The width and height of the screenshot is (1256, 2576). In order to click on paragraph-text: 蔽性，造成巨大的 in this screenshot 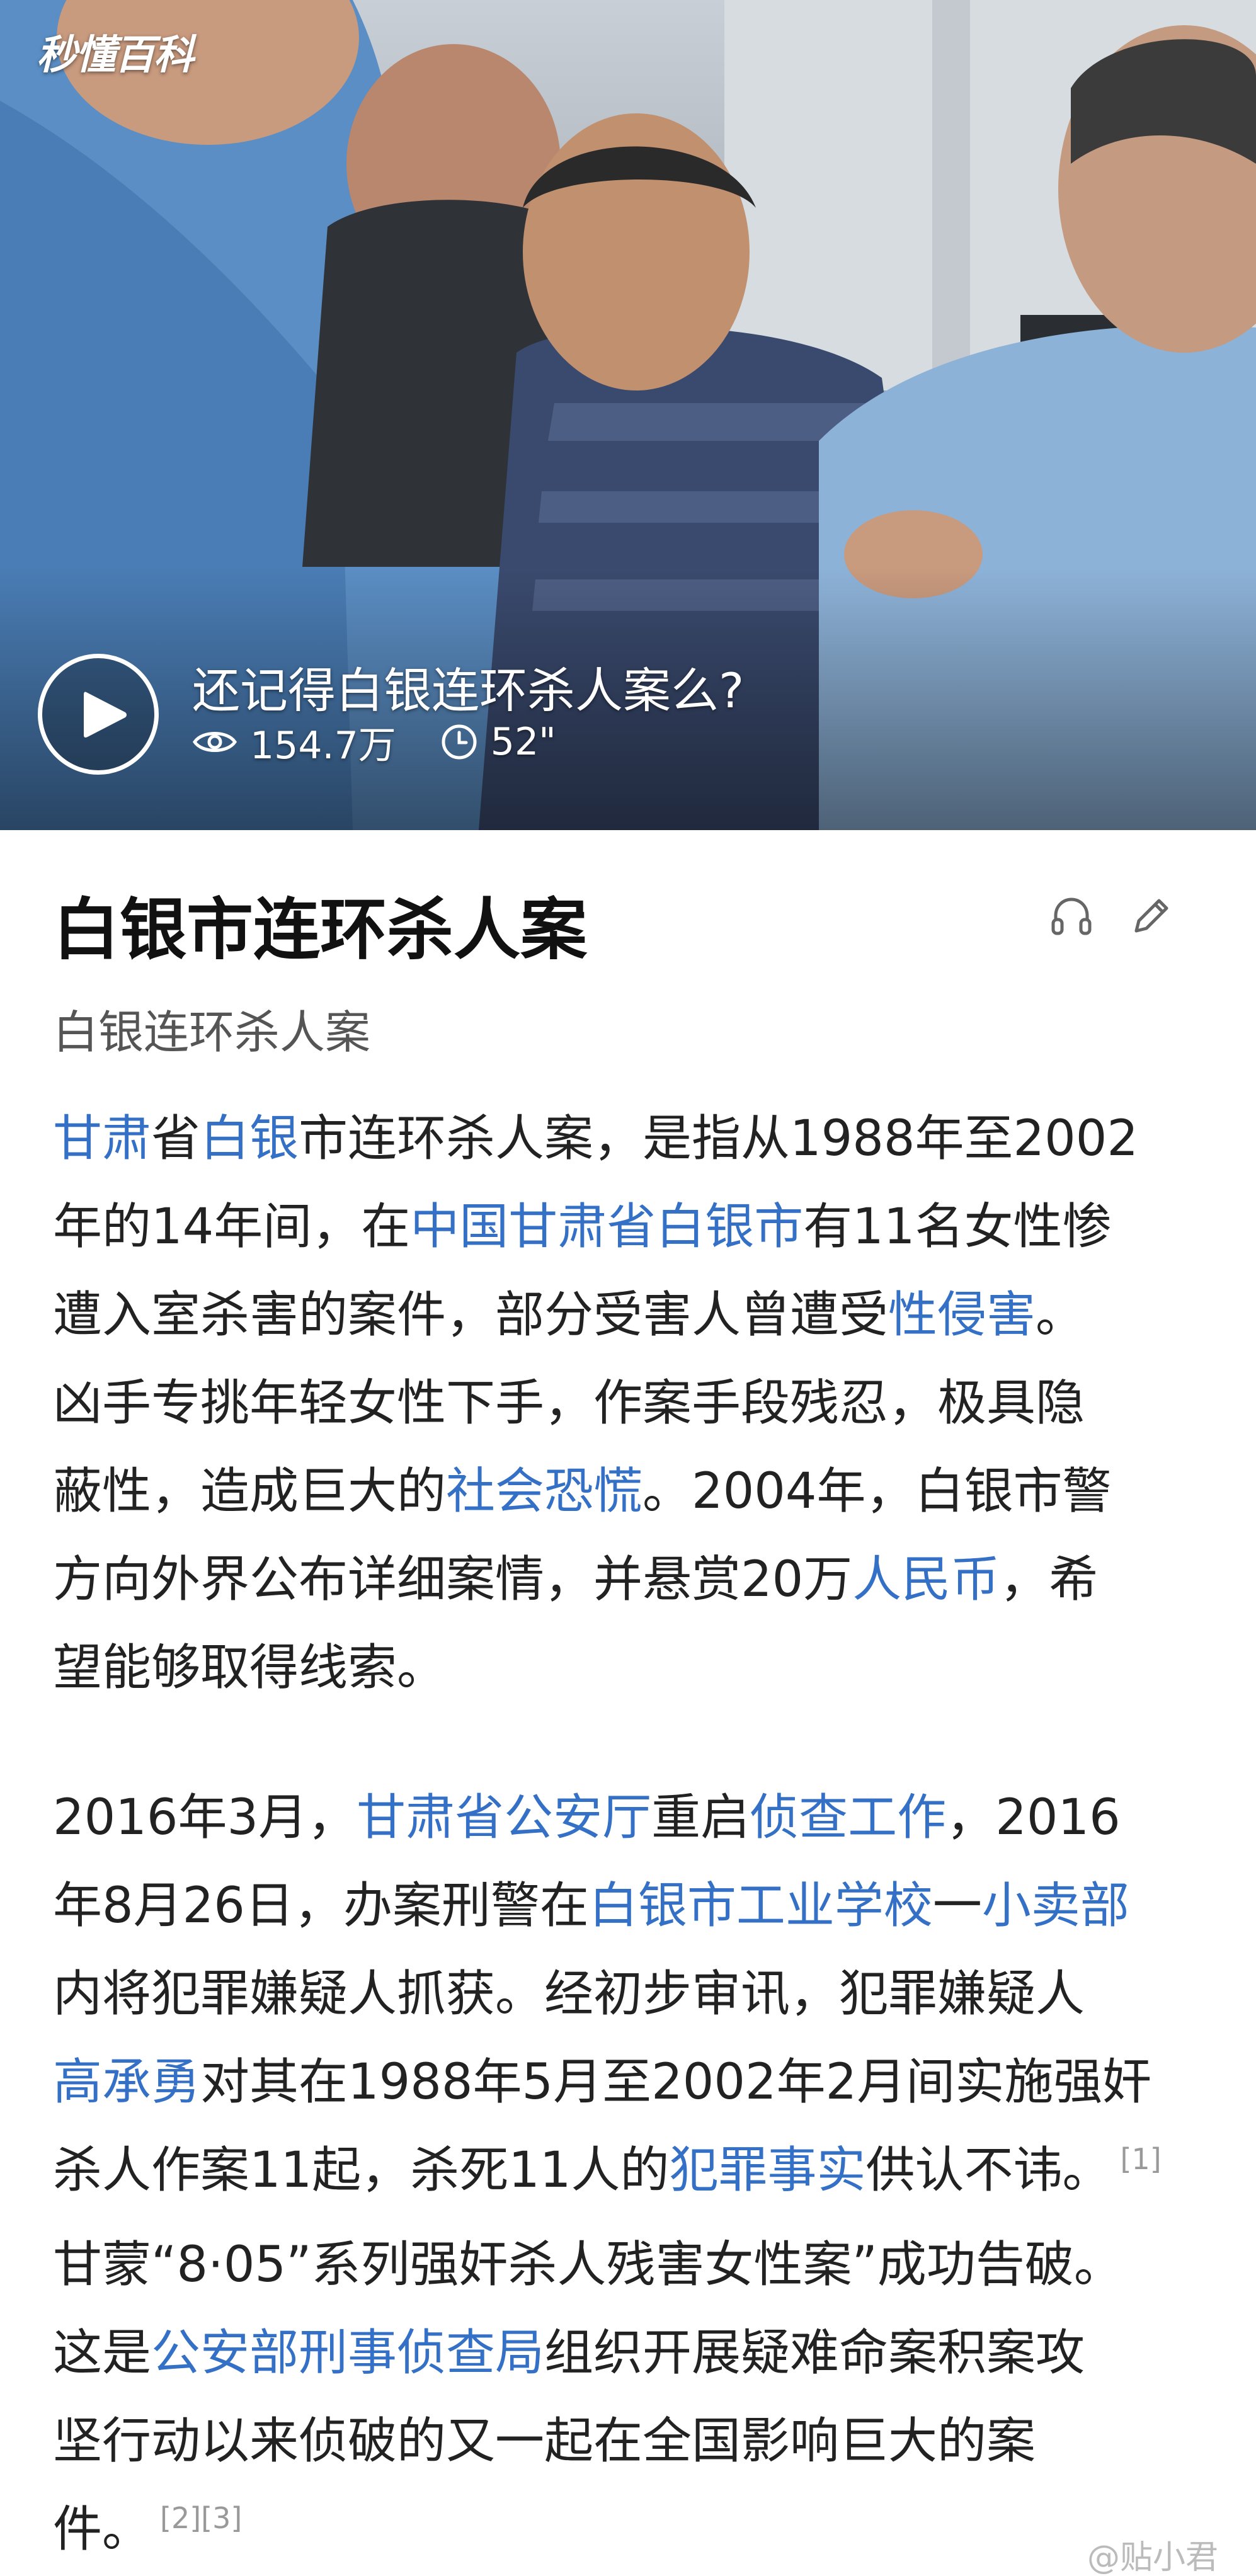, I will do `click(250, 1491)`.